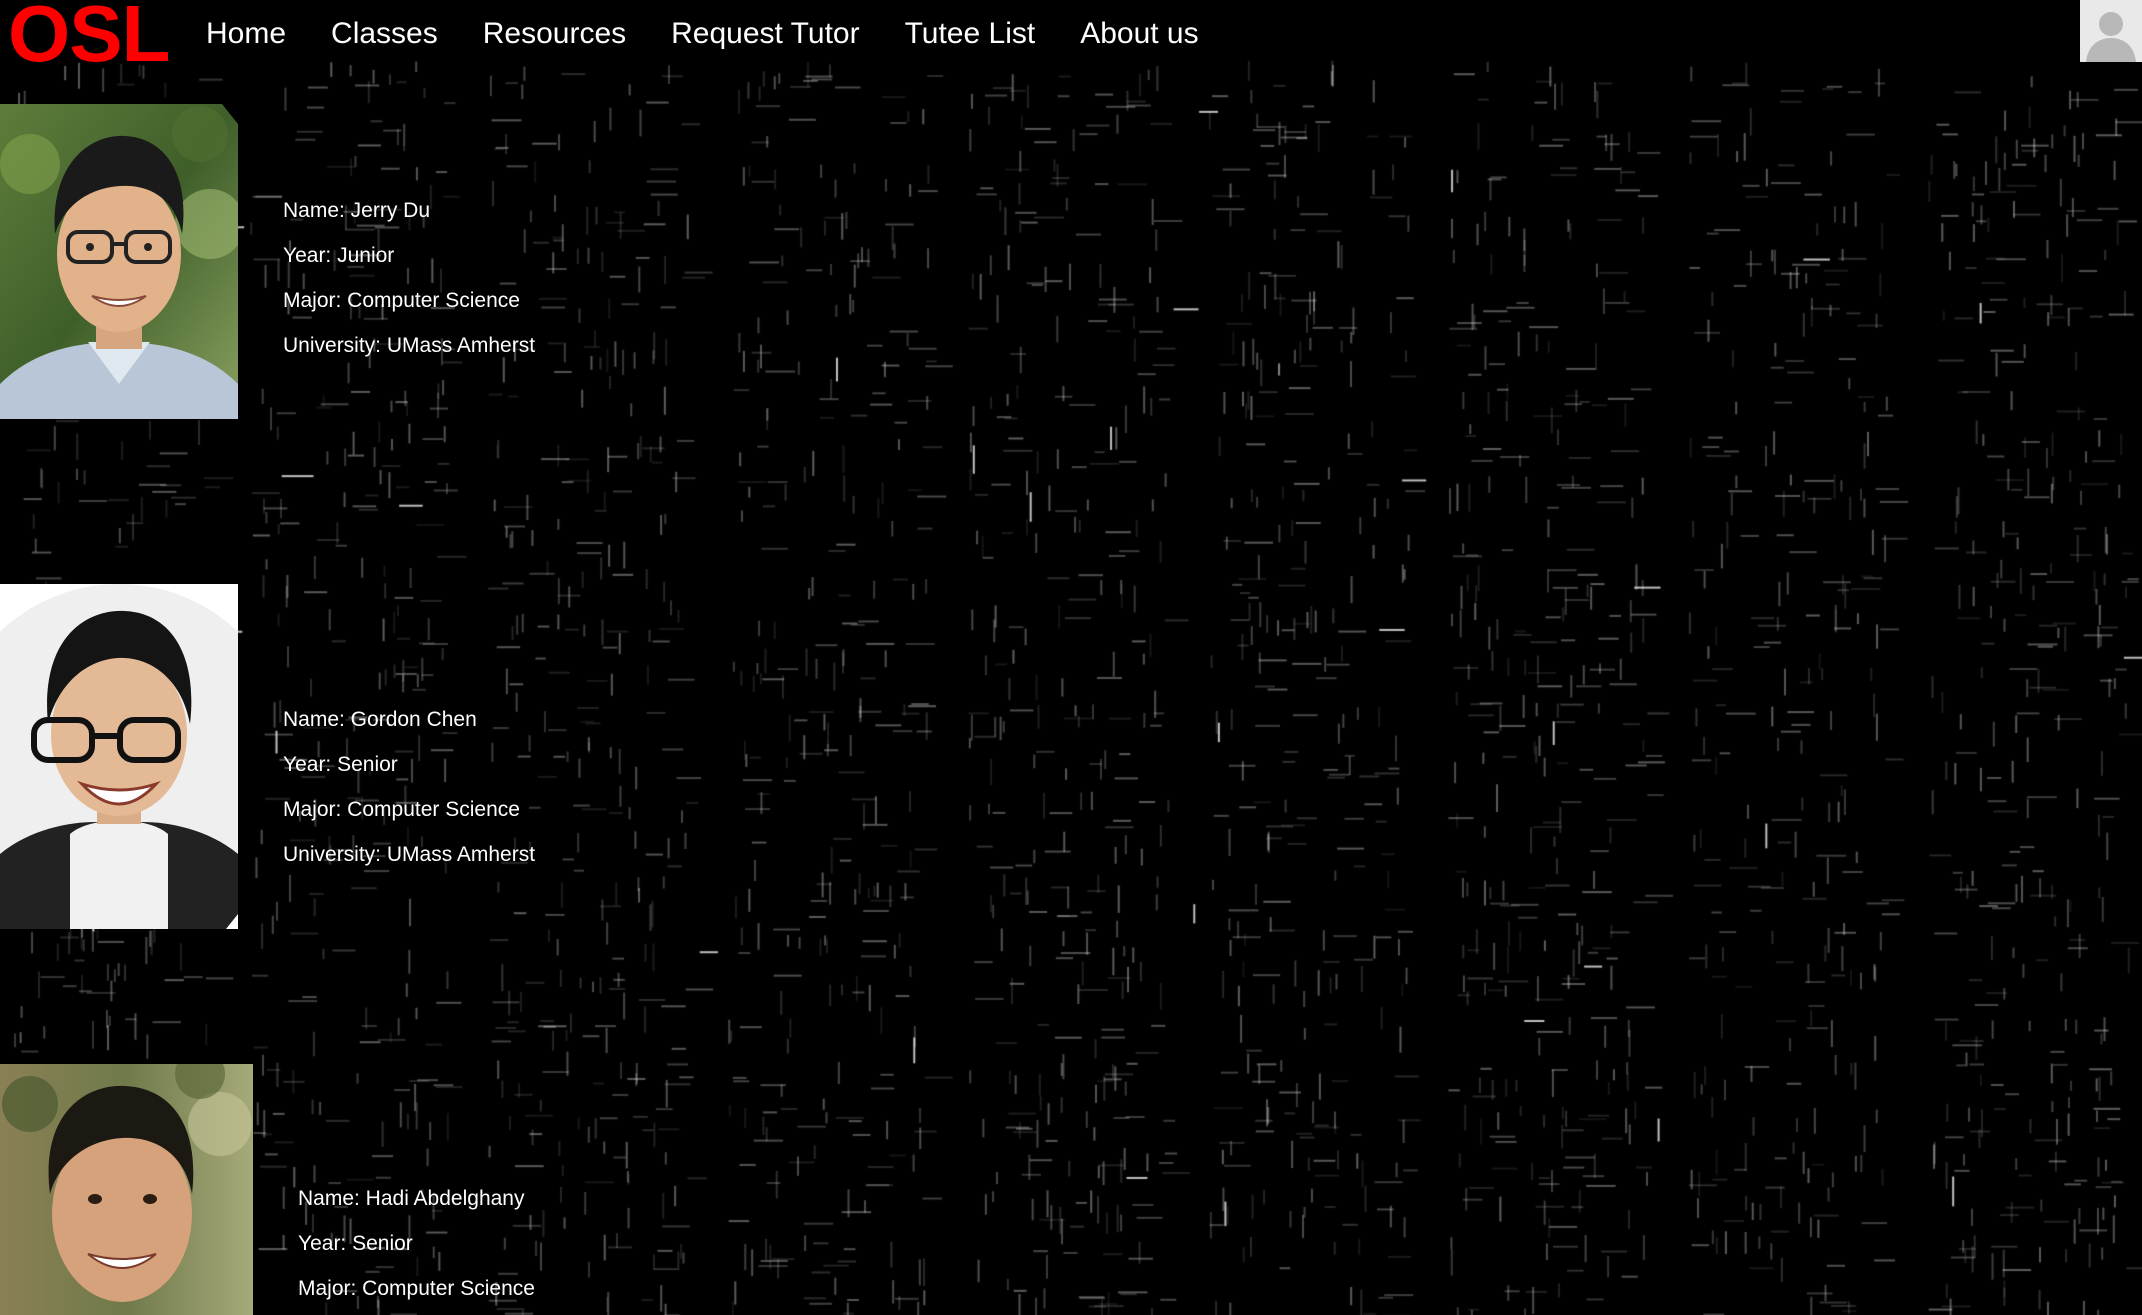 This screenshot has width=2142, height=1315. Describe the element at coordinates (554, 34) in the screenshot. I see `nav-resources: Resources` at that location.